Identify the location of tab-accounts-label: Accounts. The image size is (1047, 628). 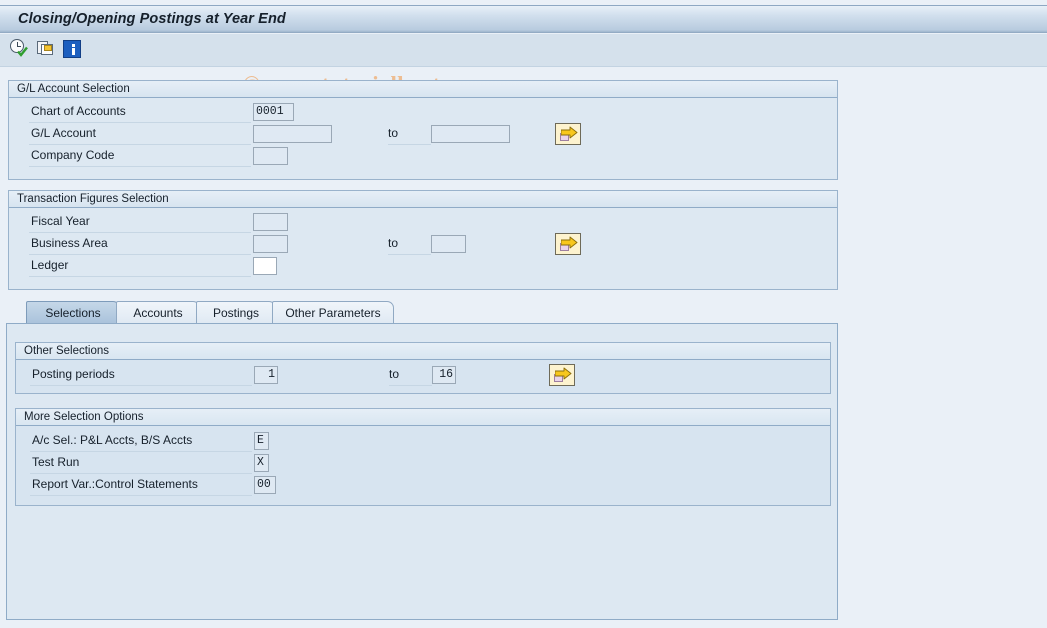
(158, 313).